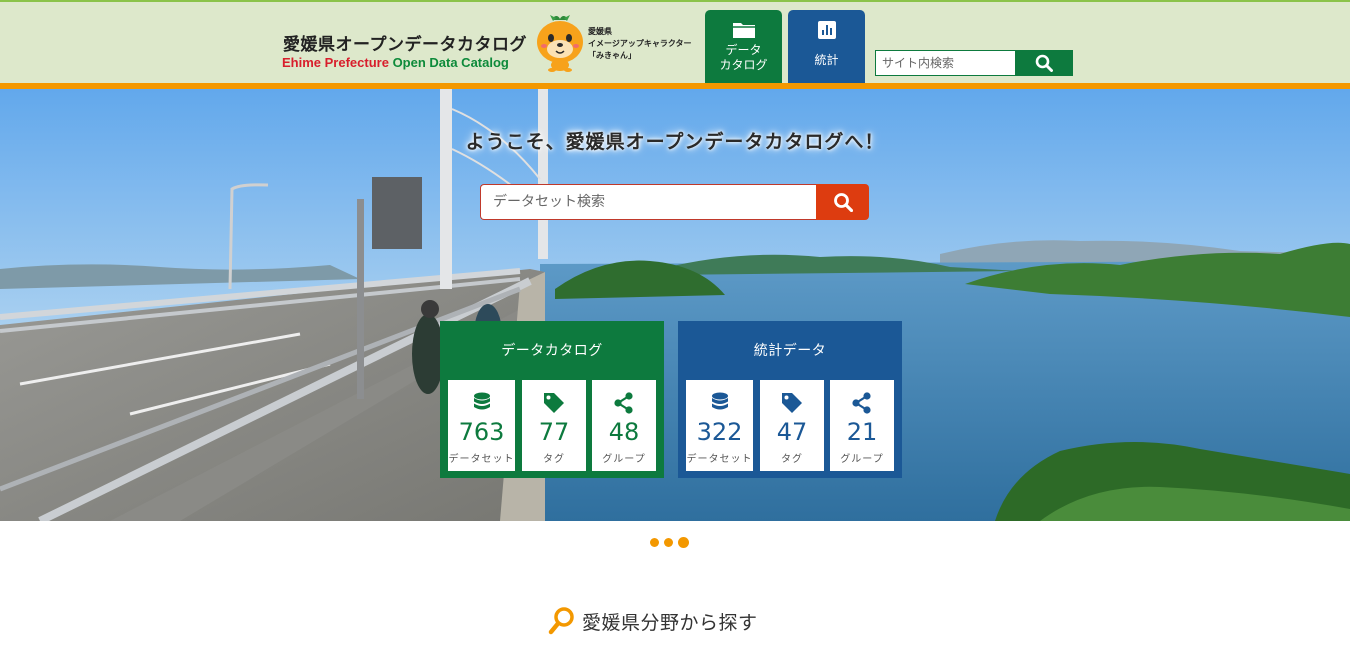 The height and width of the screenshot is (651, 1350). I want to click on mikyan-mascot-icon, so click(560, 43).